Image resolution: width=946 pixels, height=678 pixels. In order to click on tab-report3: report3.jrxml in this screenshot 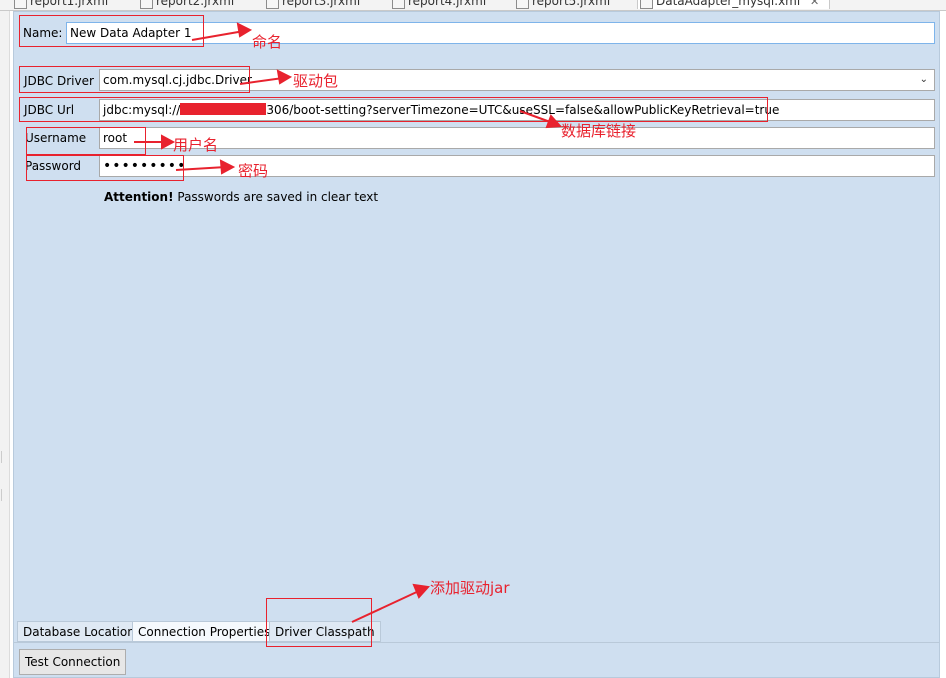, I will do `click(312, 4)`.